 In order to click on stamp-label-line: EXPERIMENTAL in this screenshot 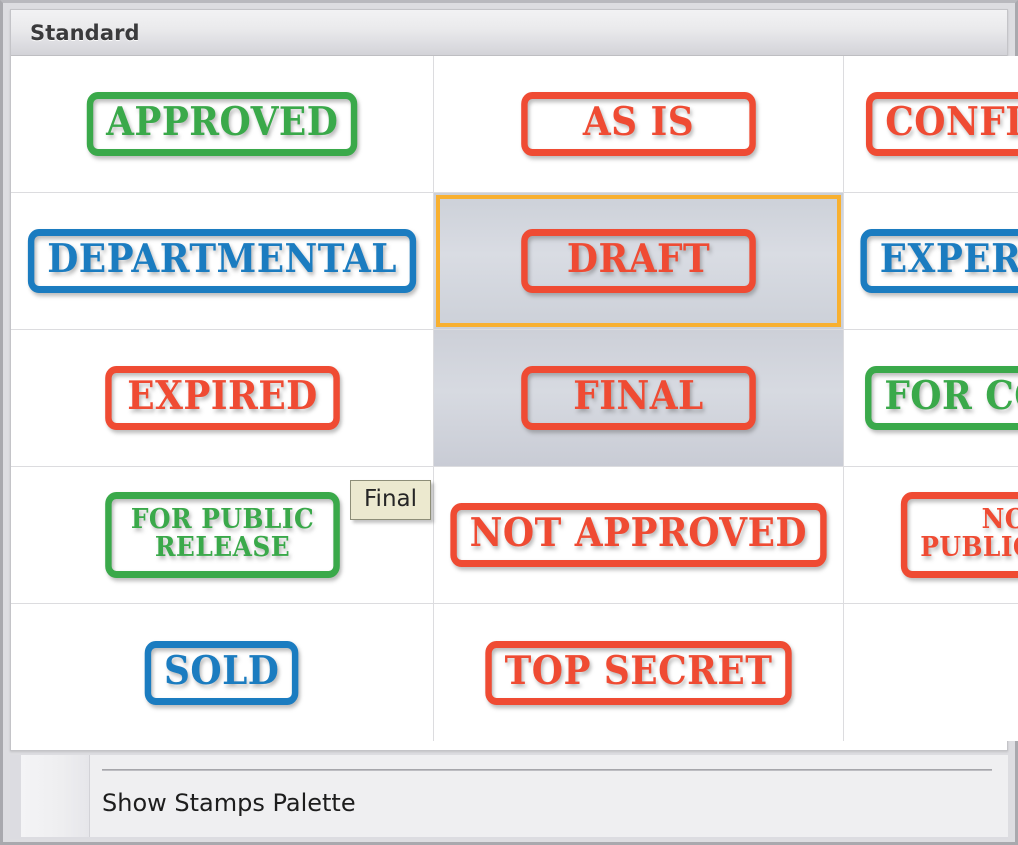, I will do `click(948, 259)`.